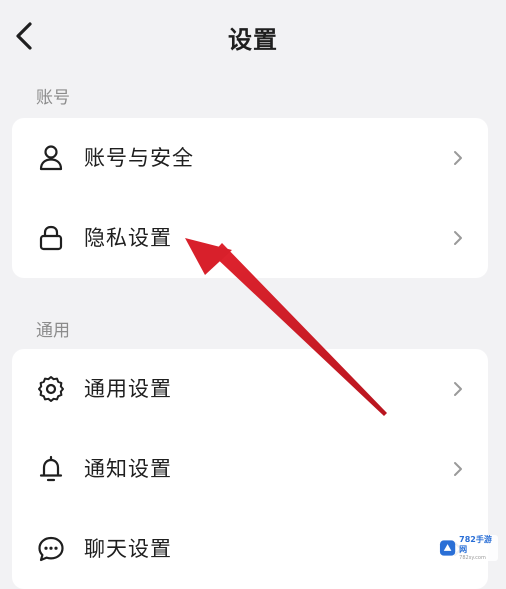 This screenshot has height=589, width=506. Describe the element at coordinates (51, 158) in the screenshot. I see `person-icon` at that location.